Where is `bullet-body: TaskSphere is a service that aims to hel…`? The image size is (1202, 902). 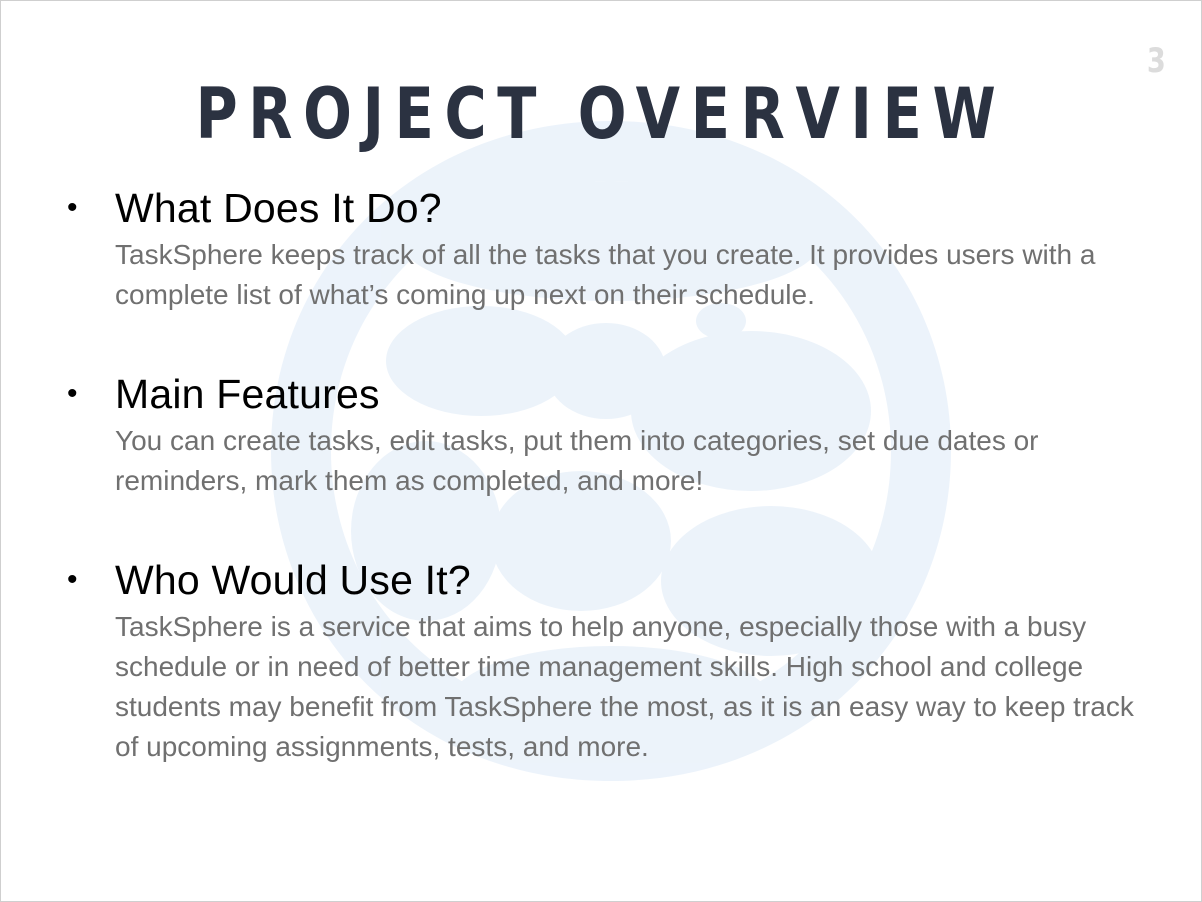
bullet-body: TaskSphere is a service that aims to hel… is located at coordinates (624, 686).